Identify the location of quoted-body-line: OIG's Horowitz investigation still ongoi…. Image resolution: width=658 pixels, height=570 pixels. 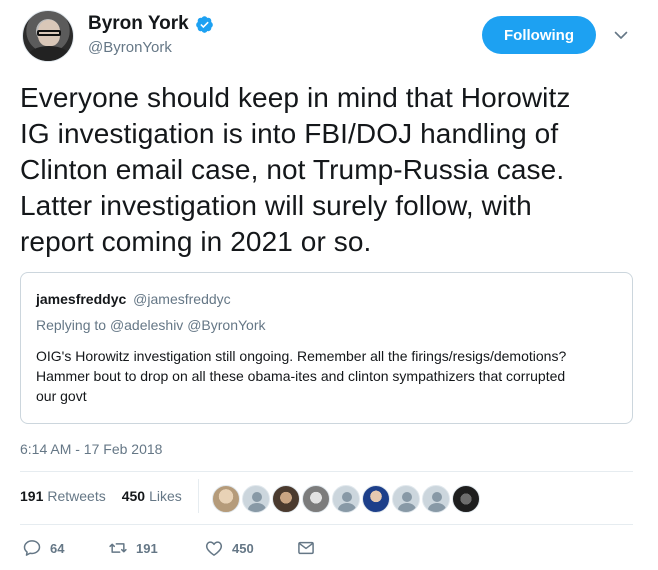
(301, 356).